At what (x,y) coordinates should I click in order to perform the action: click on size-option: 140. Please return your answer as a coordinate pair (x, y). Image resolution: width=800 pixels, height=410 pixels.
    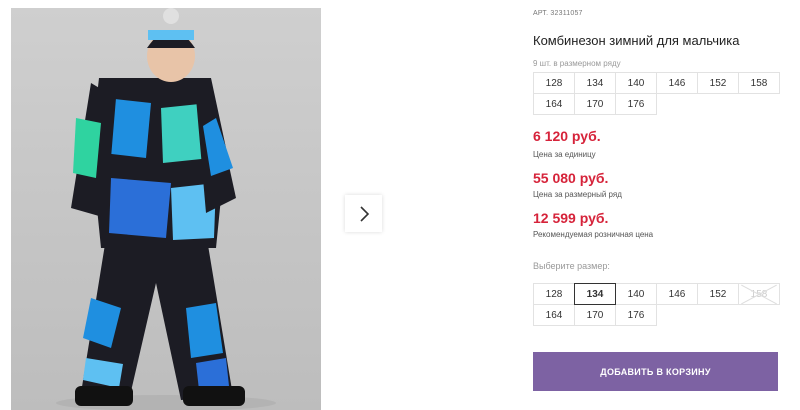
    Looking at the image, I should click on (636, 294).